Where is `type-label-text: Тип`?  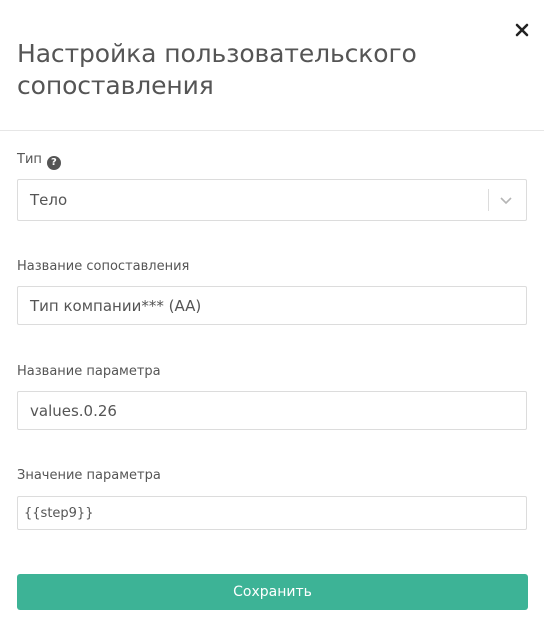 type-label-text: Тип is located at coordinates (29, 159).